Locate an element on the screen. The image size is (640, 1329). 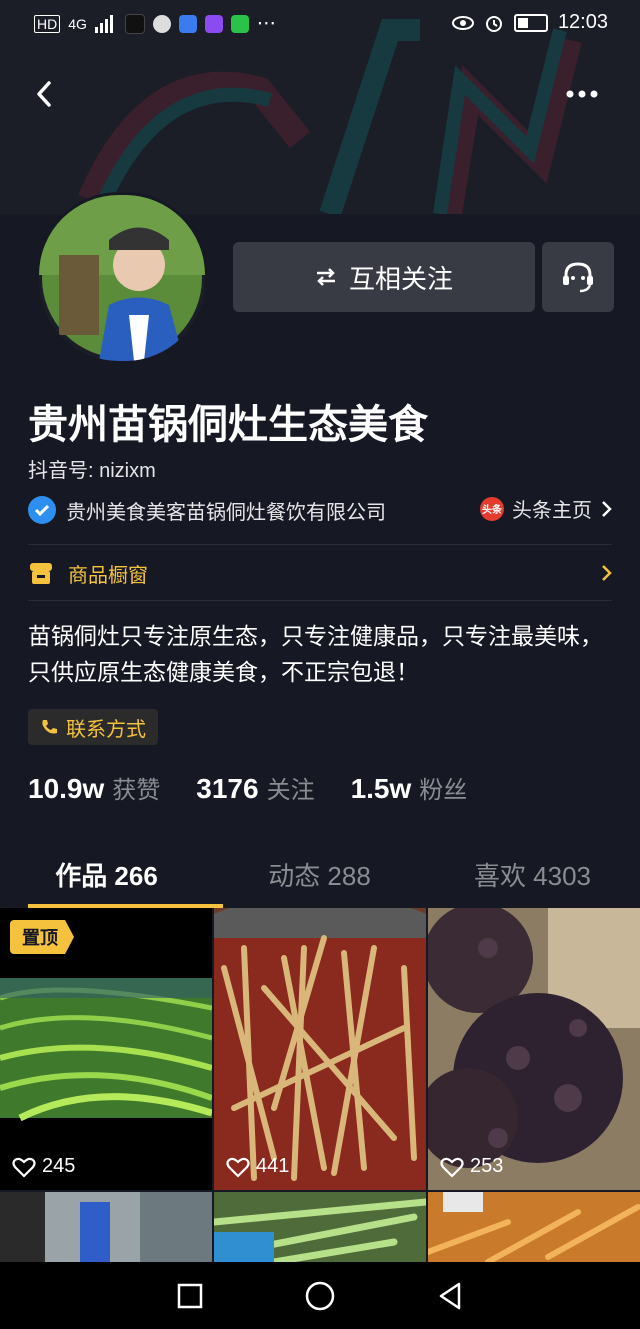
home-button is located at coordinates (320, 1296).